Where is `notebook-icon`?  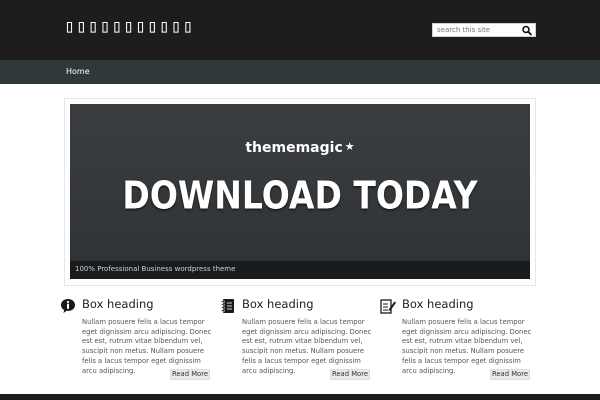
notebook-icon is located at coordinates (227, 306).